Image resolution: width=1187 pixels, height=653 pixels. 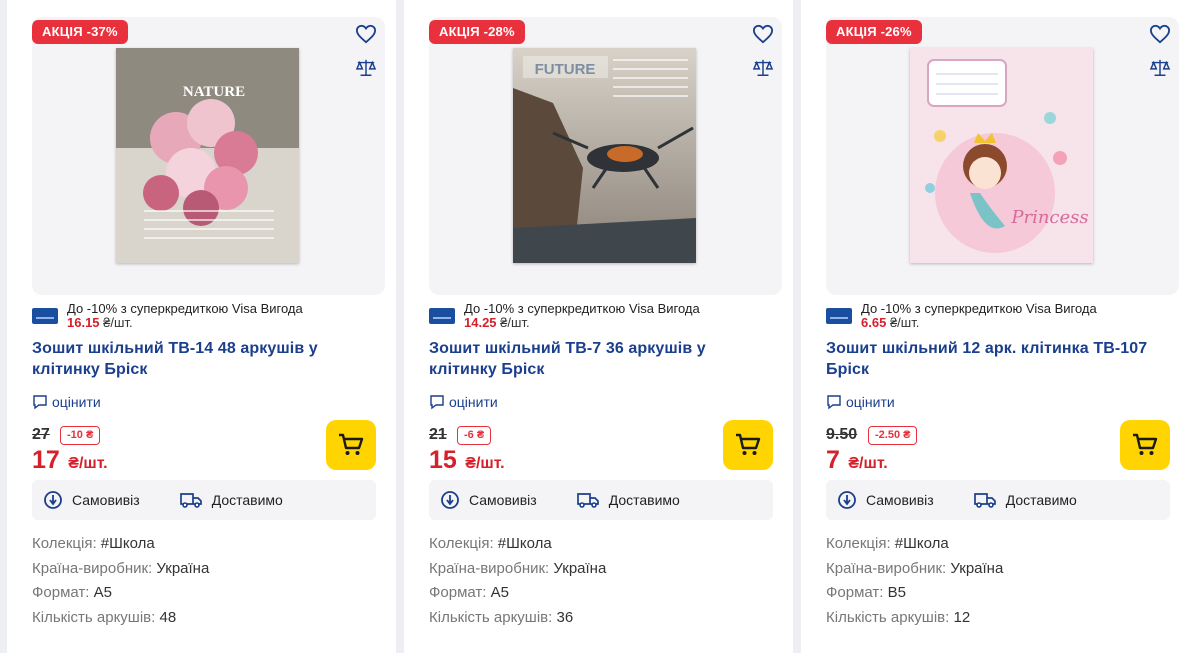 What do you see at coordinates (834, 402) in the screenshot?
I see `comment-icon` at bounding box center [834, 402].